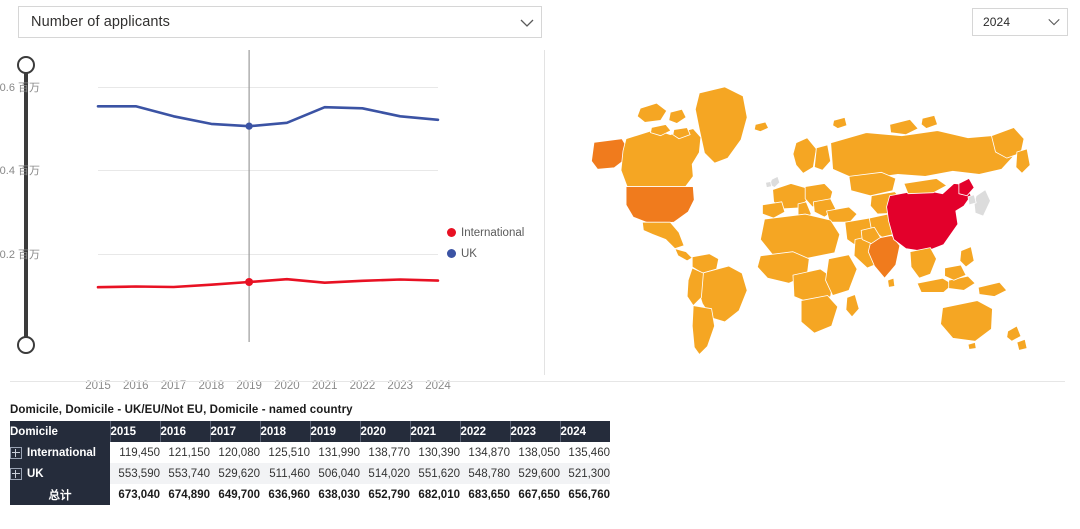  I want to click on cell-international-2015: 119,450, so click(135, 452).